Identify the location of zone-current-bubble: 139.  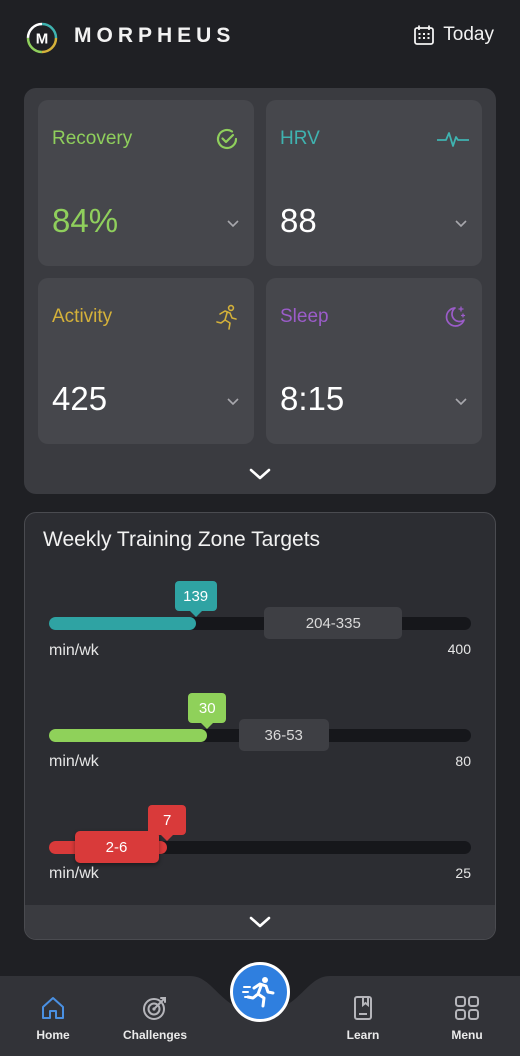
(195, 599).